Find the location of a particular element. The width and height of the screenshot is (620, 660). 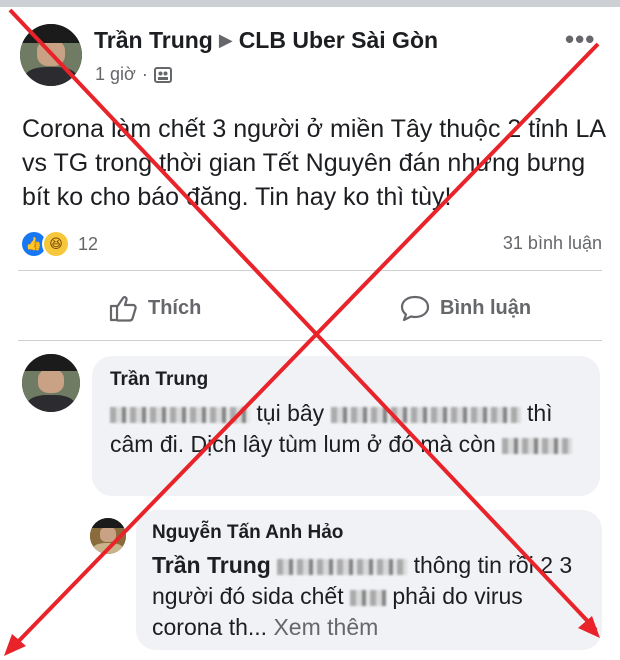

post-meta: 1 giờ · is located at coordinates (133, 74).